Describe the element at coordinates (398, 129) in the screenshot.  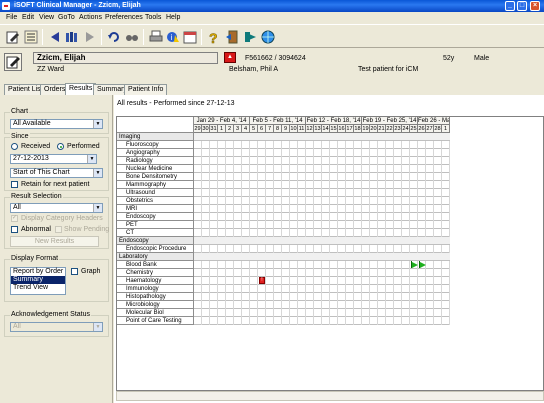
I see `day-header: 23` at that location.